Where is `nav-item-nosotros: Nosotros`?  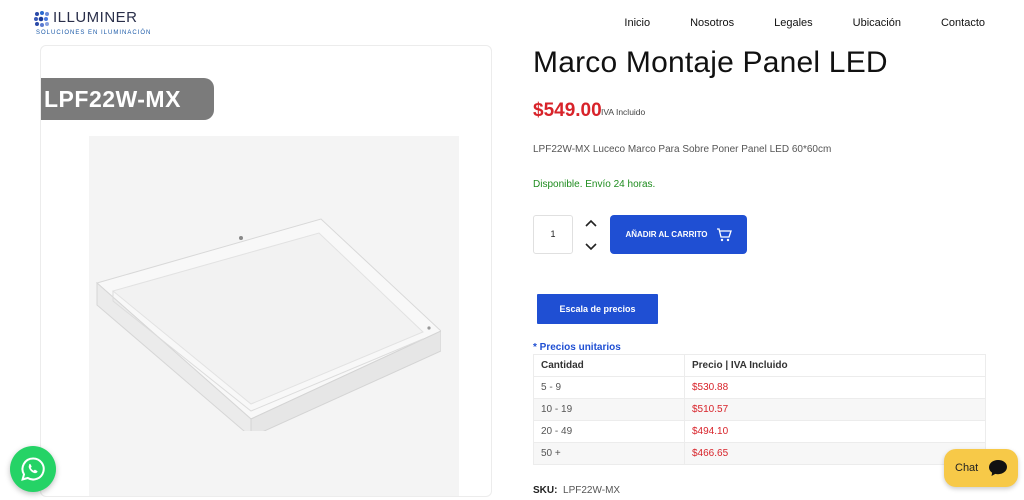 nav-item-nosotros: Nosotros is located at coordinates (712, 23).